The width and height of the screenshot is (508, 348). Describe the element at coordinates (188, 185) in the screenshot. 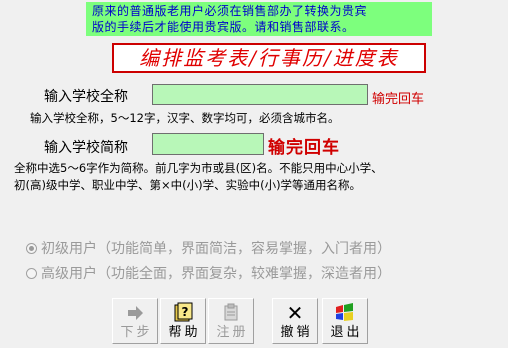

I see `school-short-desc-line-2: 初(高)级中学、职业中学、第×中(小)学、实验中(小)学等通用名称。` at that location.